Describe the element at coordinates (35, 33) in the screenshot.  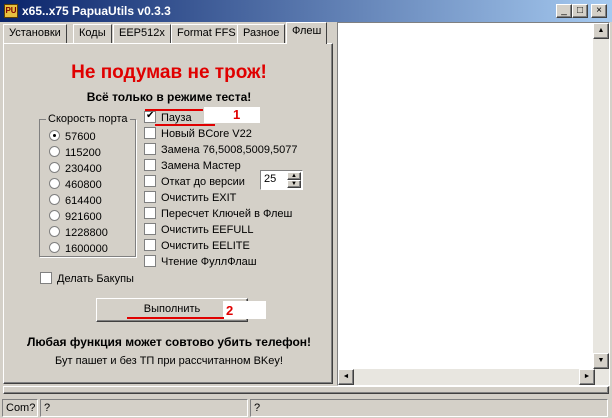
I see `tab-settings: Установки` at that location.